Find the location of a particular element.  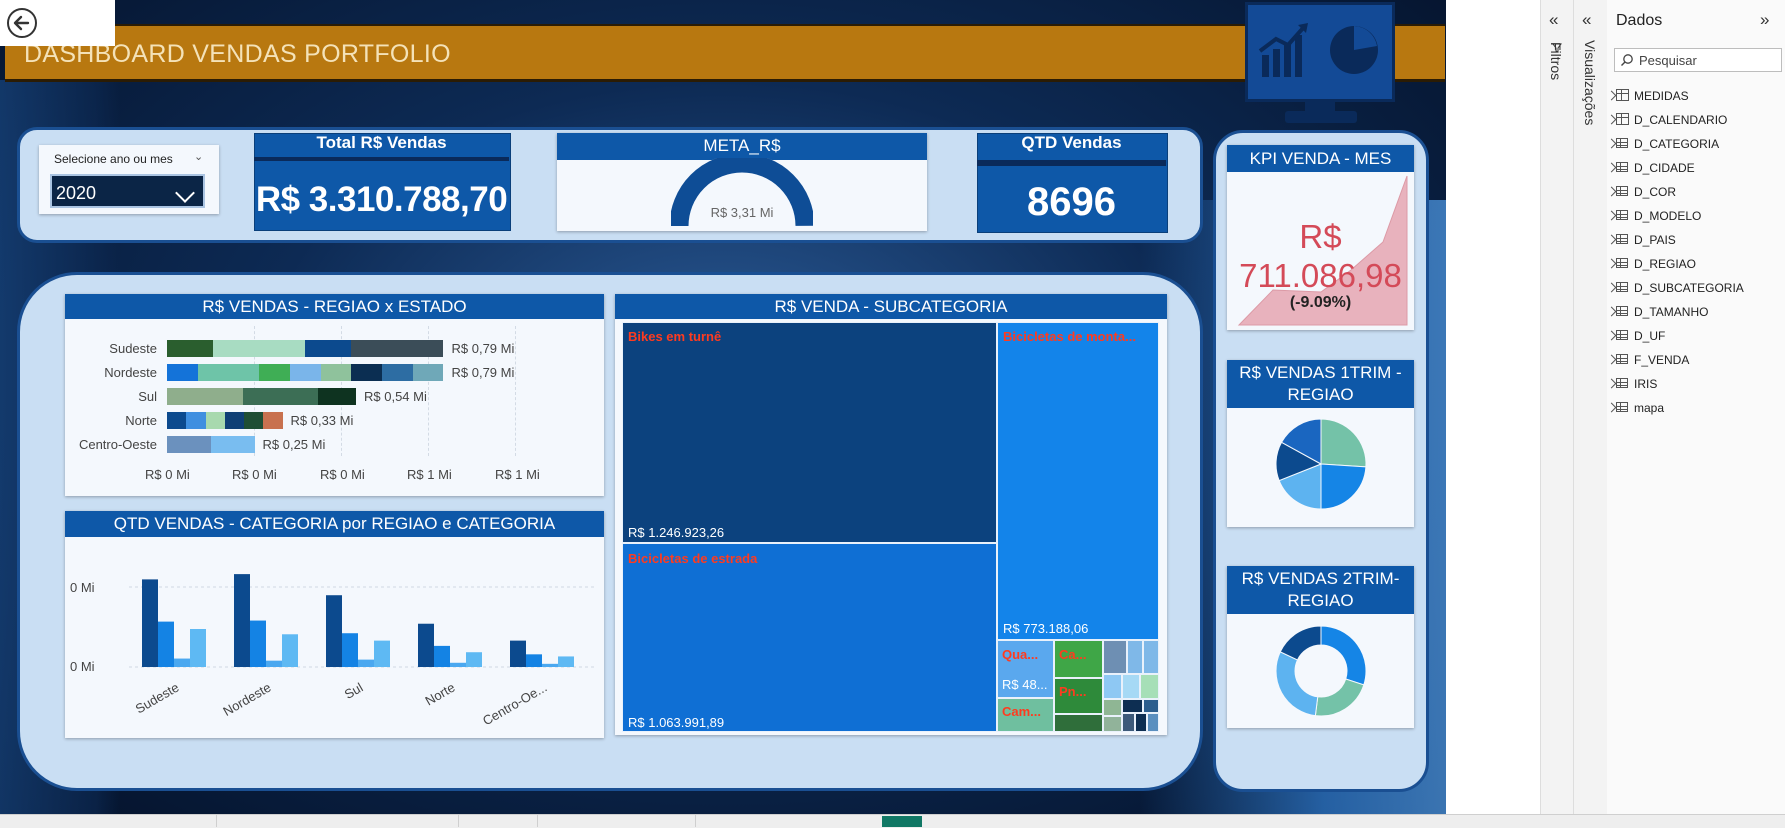

filters-pane-collapsed is located at coordinates (1557, 407).